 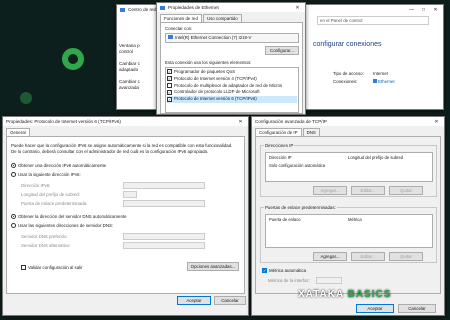 What do you see at coordinates (345, 81) in the screenshot?
I see `connections-label: Conexiones:` at bounding box center [345, 81].